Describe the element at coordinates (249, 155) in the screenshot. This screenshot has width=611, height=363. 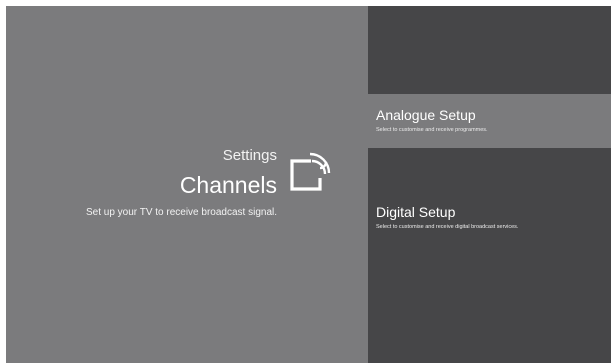
I see `section-label: Settings` at that location.